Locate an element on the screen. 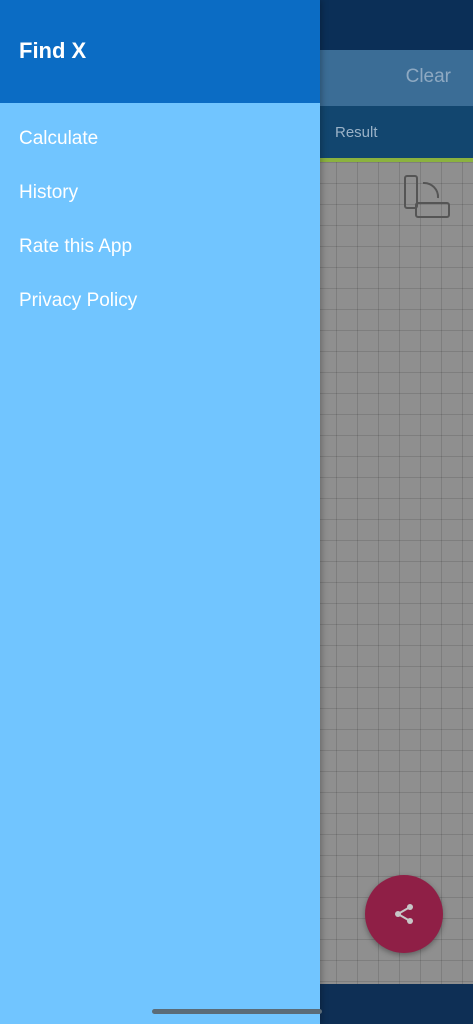 The image size is (473, 1024). drawer-item-calculate: Calculate is located at coordinates (160, 139).